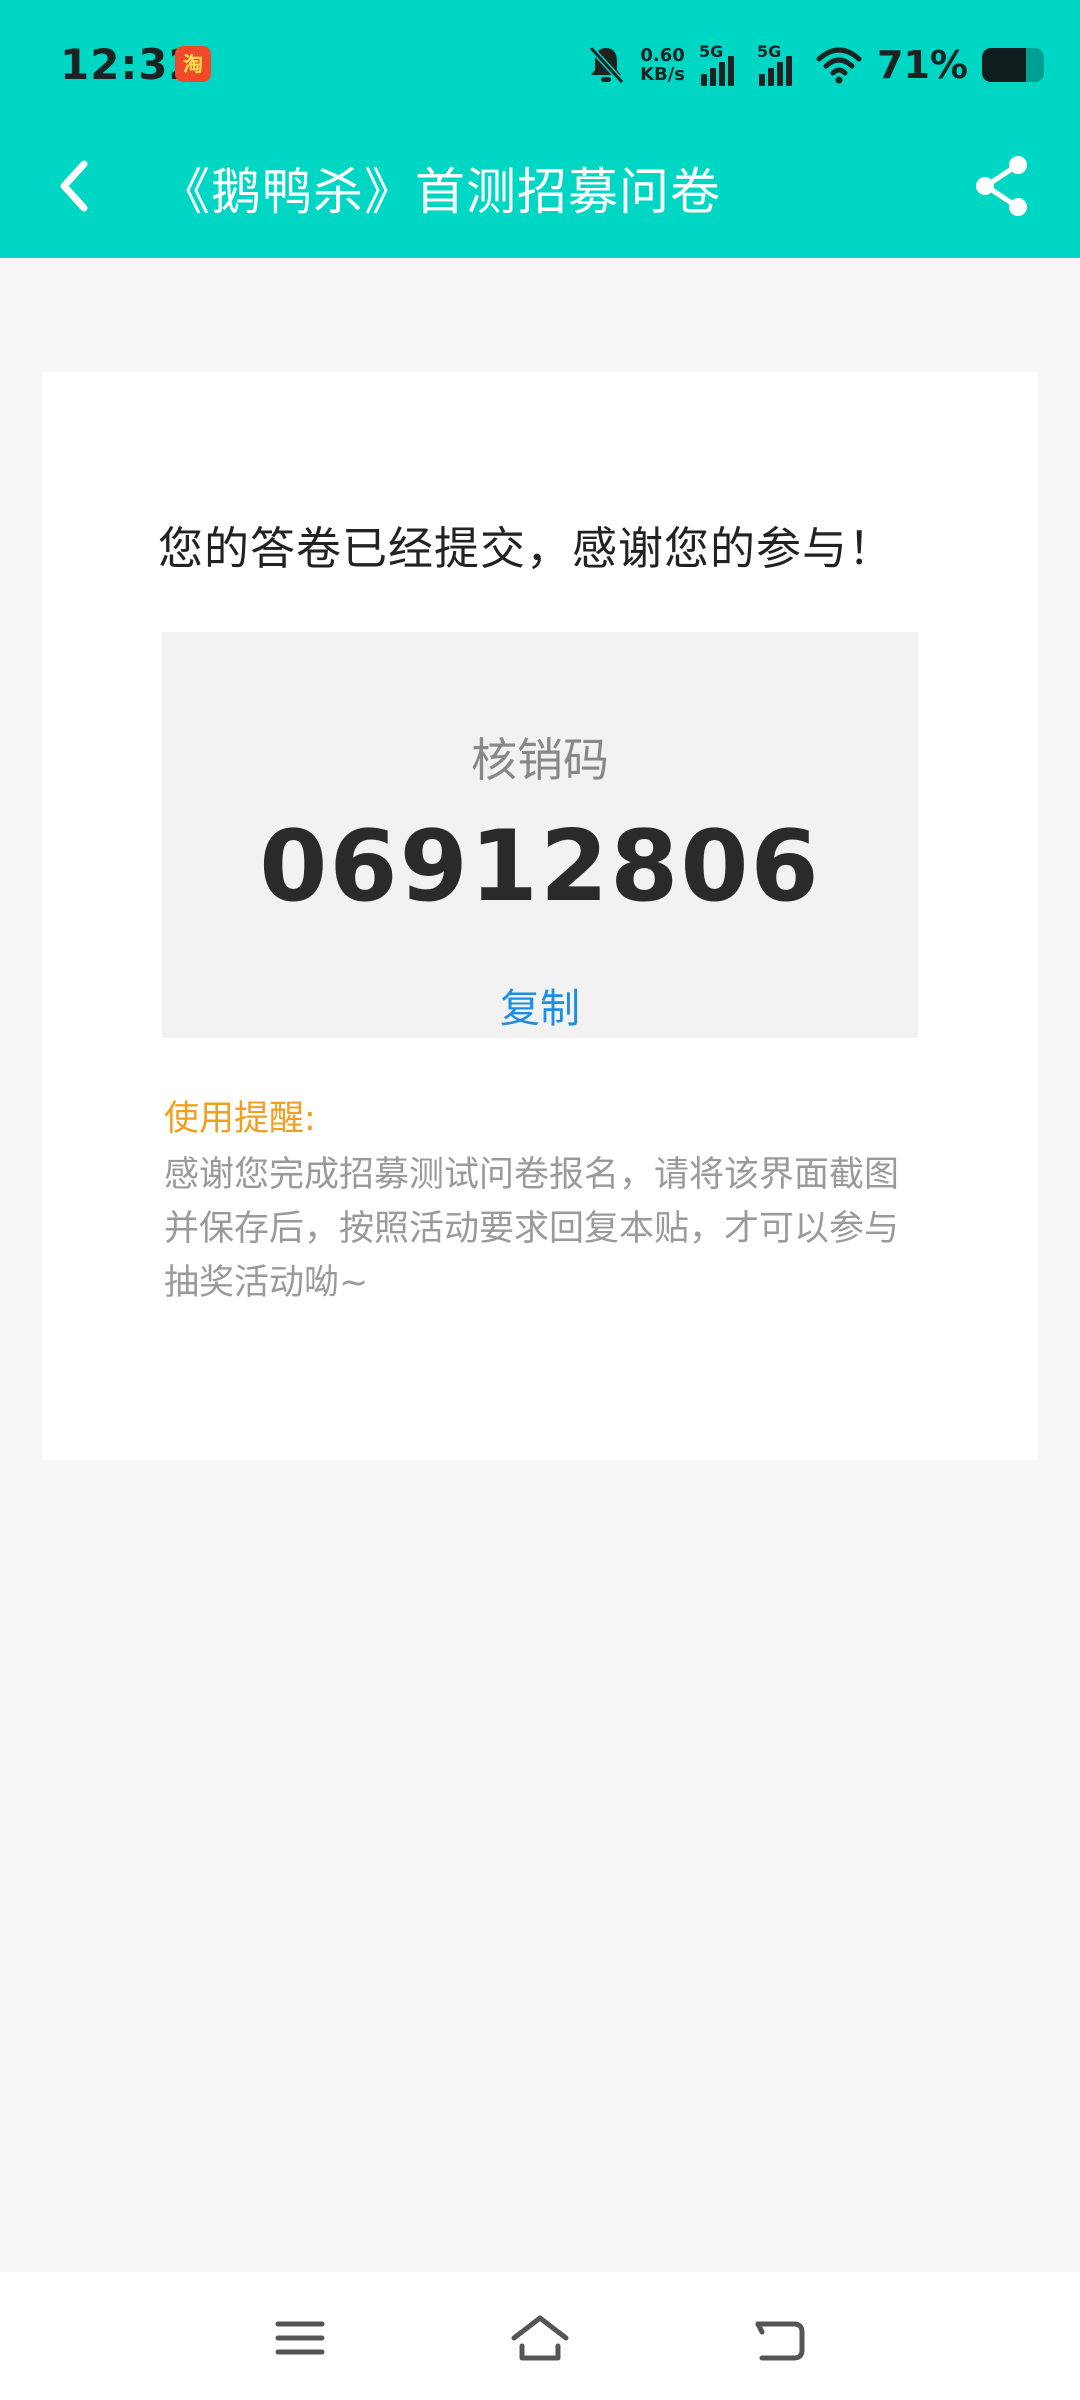  What do you see at coordinates (240, 1119) in the screenshot?
I see `reminder-title: 使用提醒:` at bounding box center [240, 1119].